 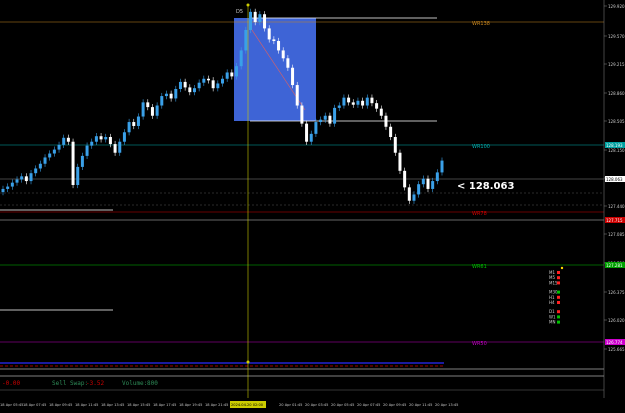 I want to click on level-label: WR138, so click(x=481, y=24).